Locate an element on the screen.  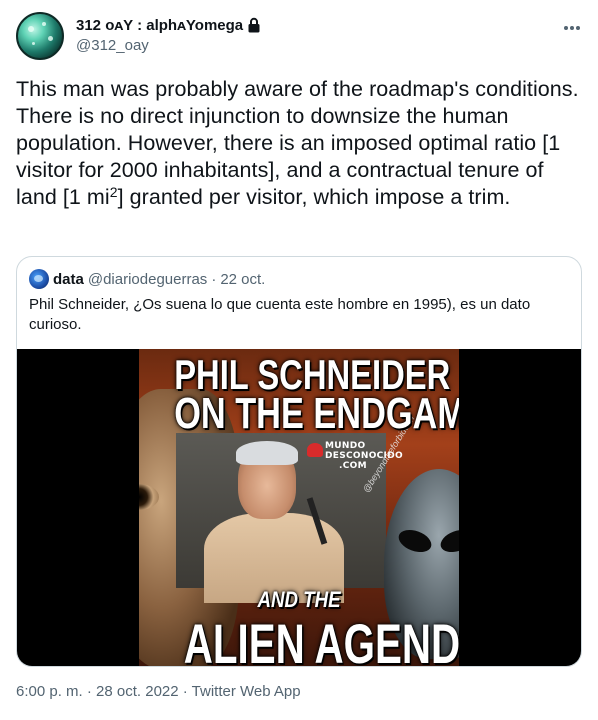
author-display-name: 312 ᴏᴀY : alphᴀYomega is located at coordinates (168, 25).